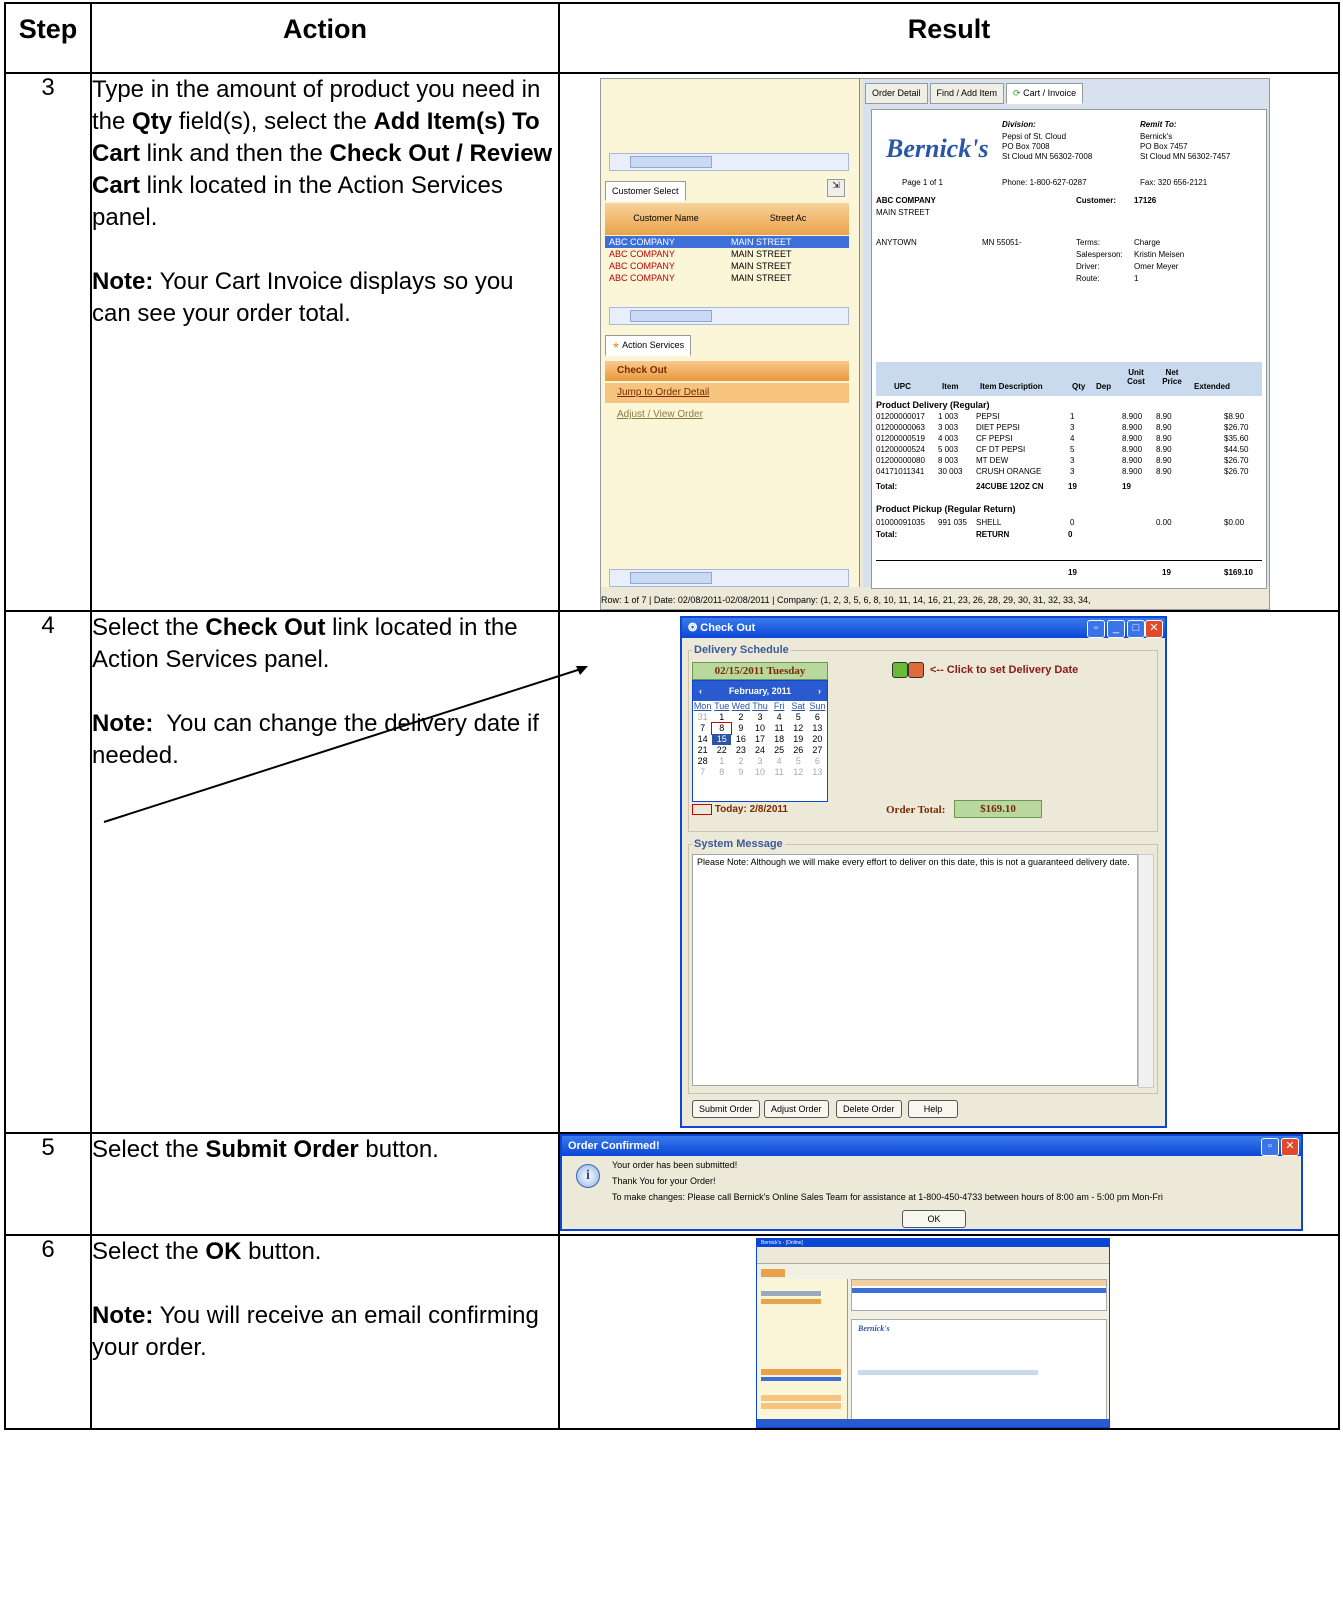 This screenshot has height=1606, width=1343. Describe the element at coordinates (648, 345) in the screenshot. I see `tab-action-services: ★ Action Services` at that location.